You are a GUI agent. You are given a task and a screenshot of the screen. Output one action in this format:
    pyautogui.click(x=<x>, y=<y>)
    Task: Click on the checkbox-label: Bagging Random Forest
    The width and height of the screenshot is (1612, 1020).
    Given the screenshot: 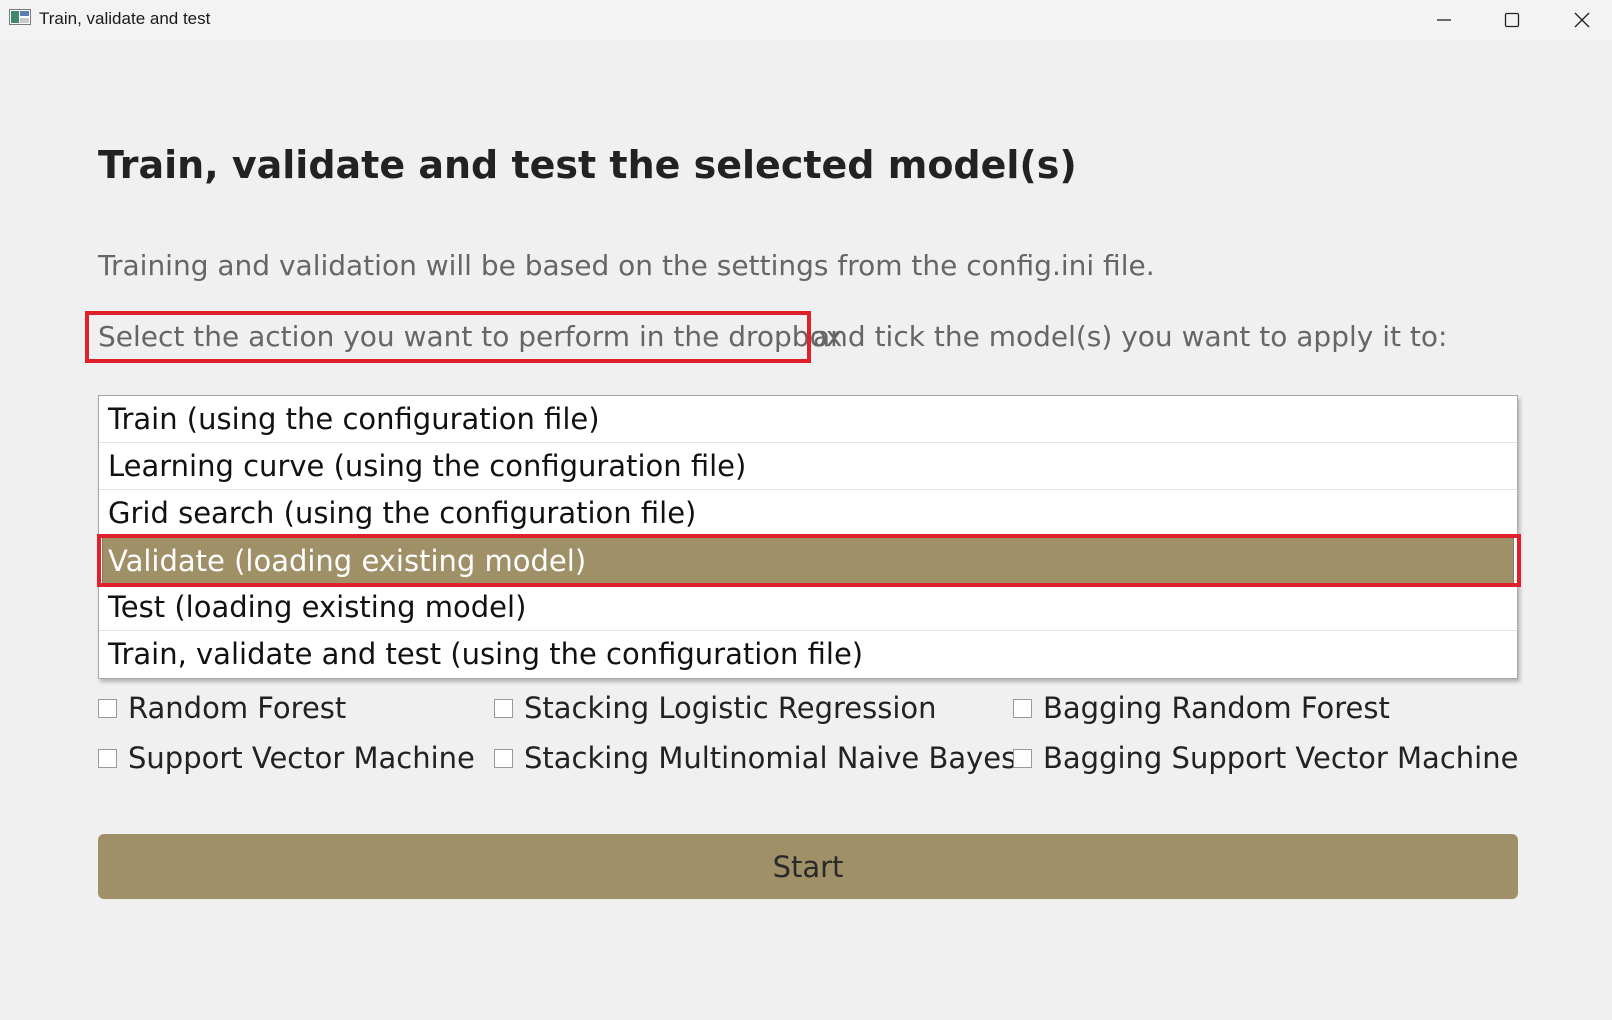 What is the action you would take?
    pyautogui.click(x=1216, y=708)
    